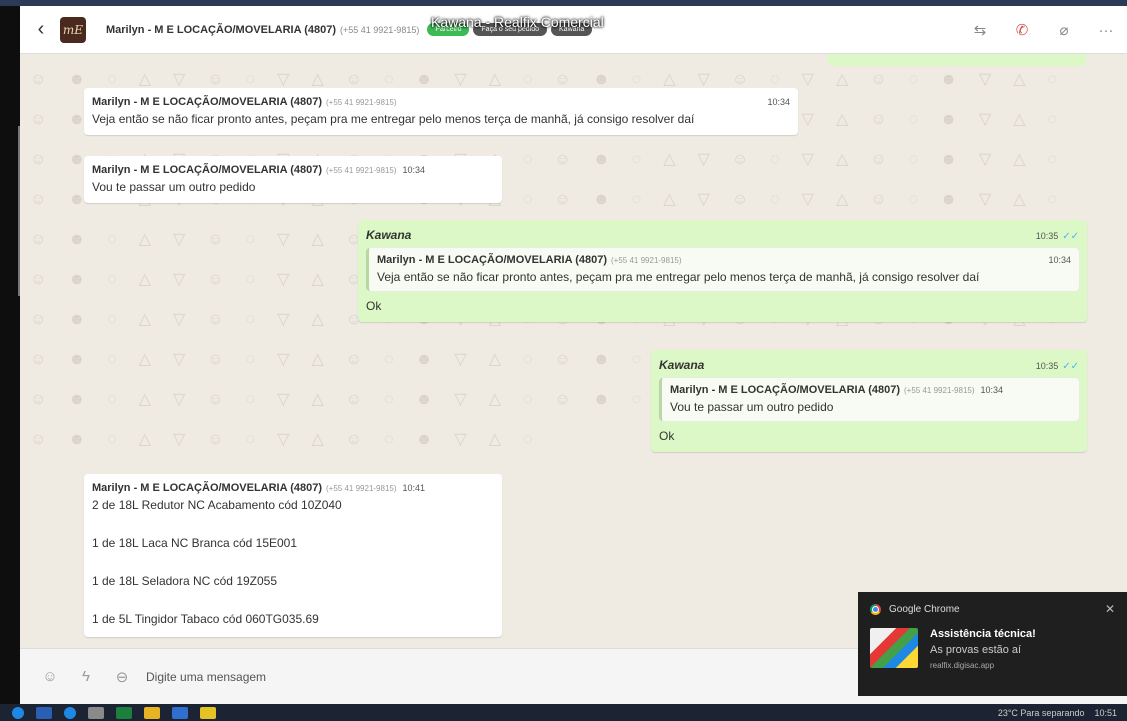 This screenshot has width=1127, height=721. I want to click on clock: 10:51, so click(1105, 713).